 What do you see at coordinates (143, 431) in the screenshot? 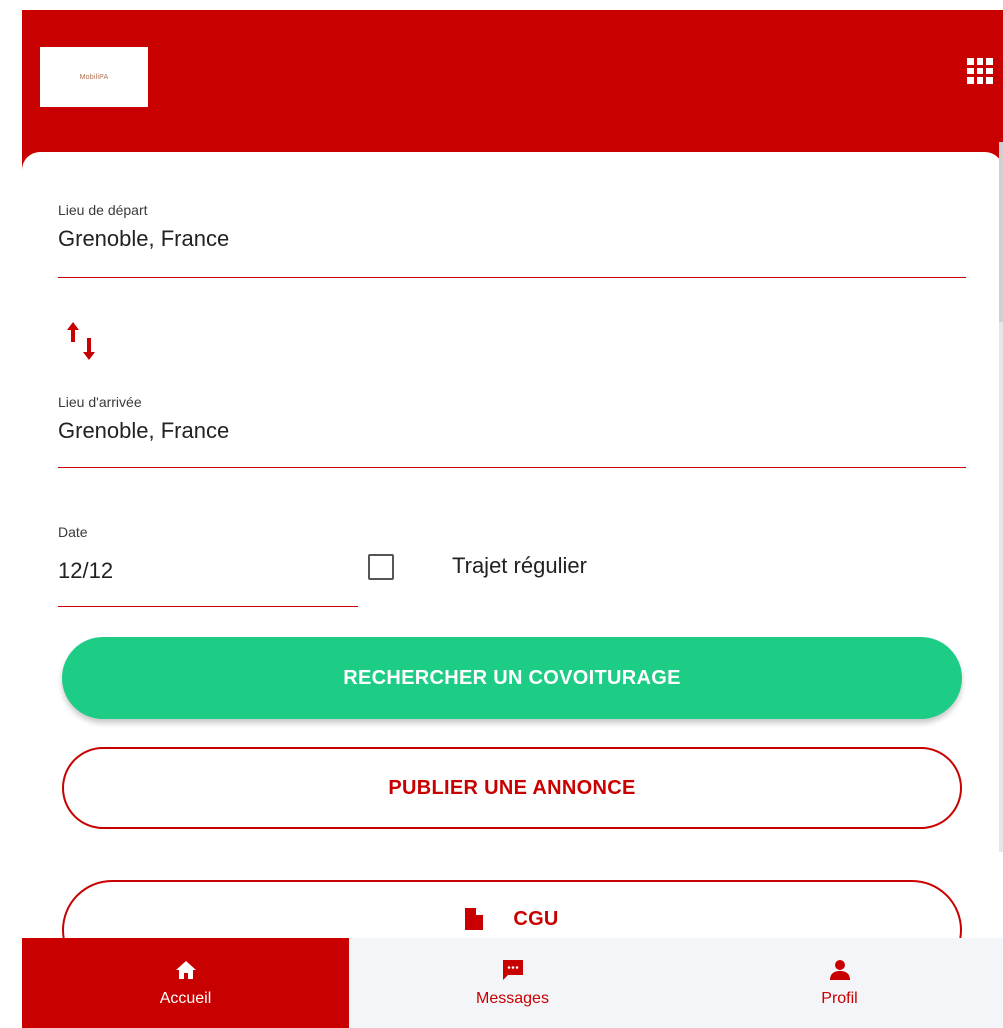
I see `arrival-input: Grenoble, France` at bounding box center [143, 431].